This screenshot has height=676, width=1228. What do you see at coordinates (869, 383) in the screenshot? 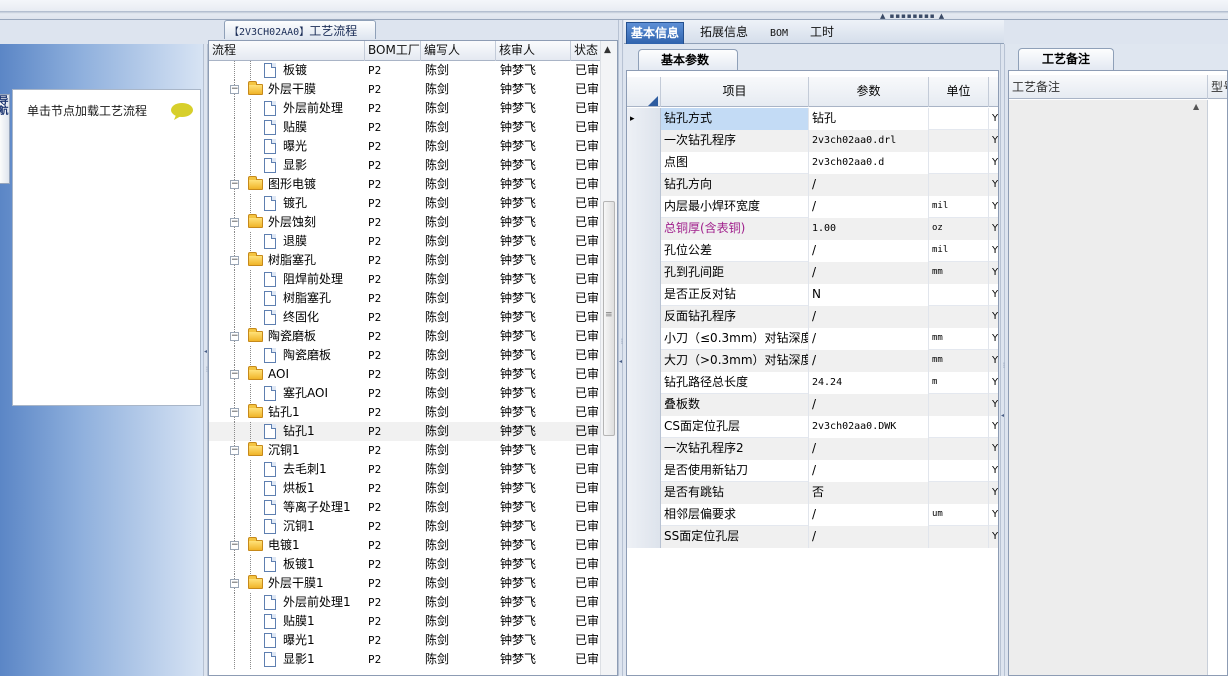
I see `parameter-value-field: 24.24` at bounding box center [869, 383].